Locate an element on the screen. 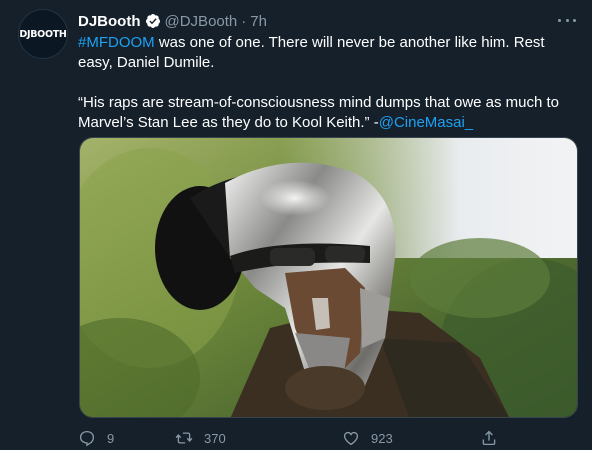  author-handle: @DJBooth is located at coordinates (201, 21).